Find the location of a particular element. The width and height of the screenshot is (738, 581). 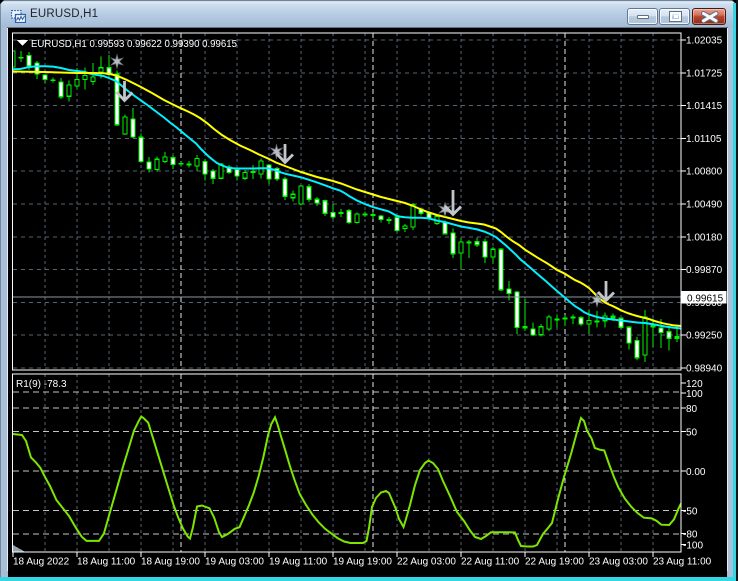

svg-text: 18 Aug 19:00 is located at coordinates (170, 562).